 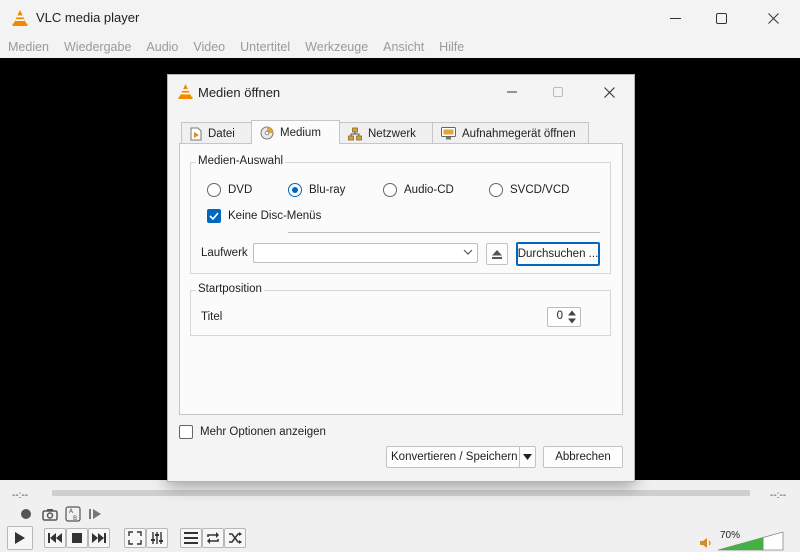 I want to click on player-controls: --:-- --:-- AB, so click(x=400, y=516).